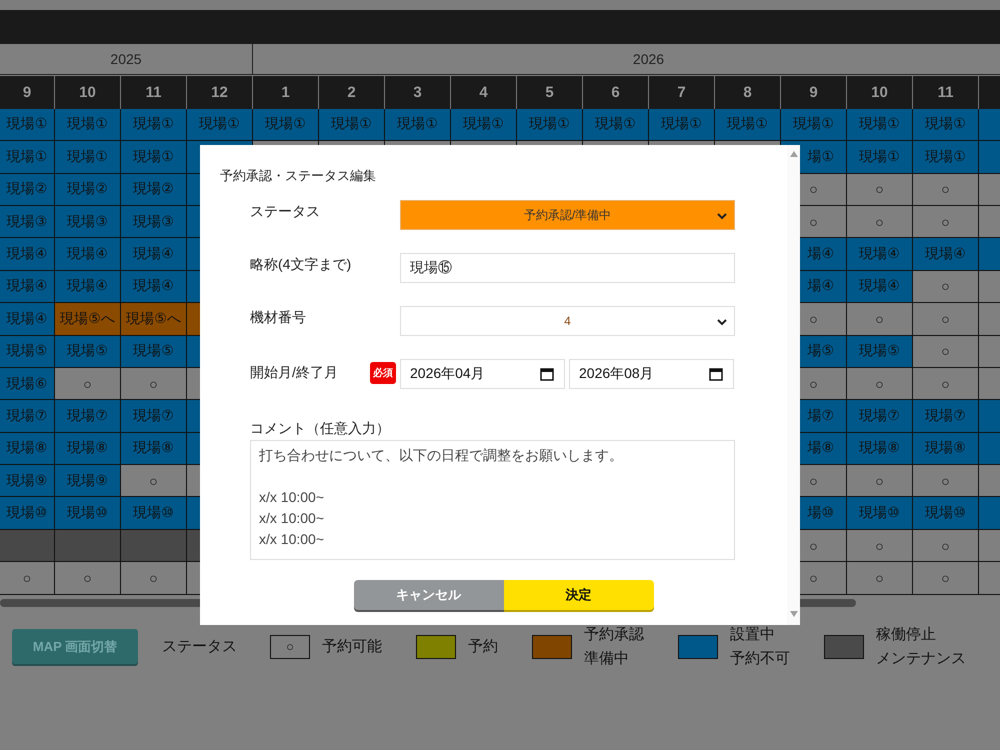 Image resolution: width=1000 pixels, height=750 pixels. I want to click on scroll-down-icon, so click(794, 614).